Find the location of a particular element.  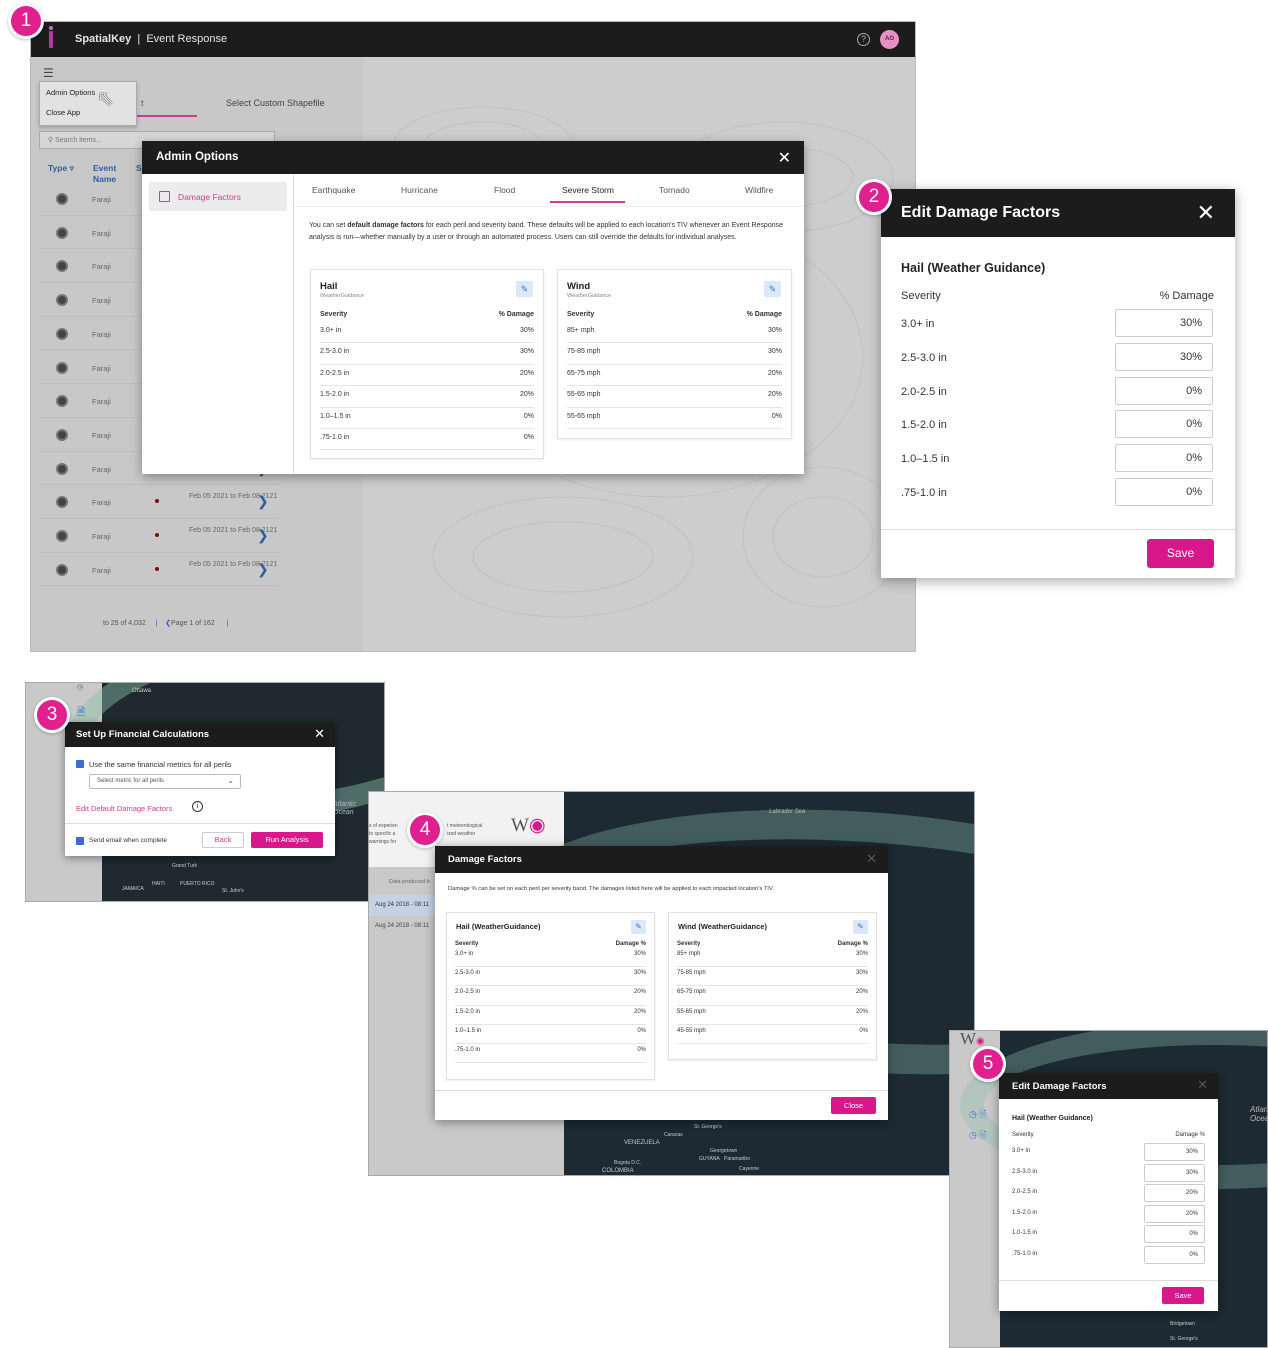

menu-item-close-app: Close App is located at coordinates (88, 112).